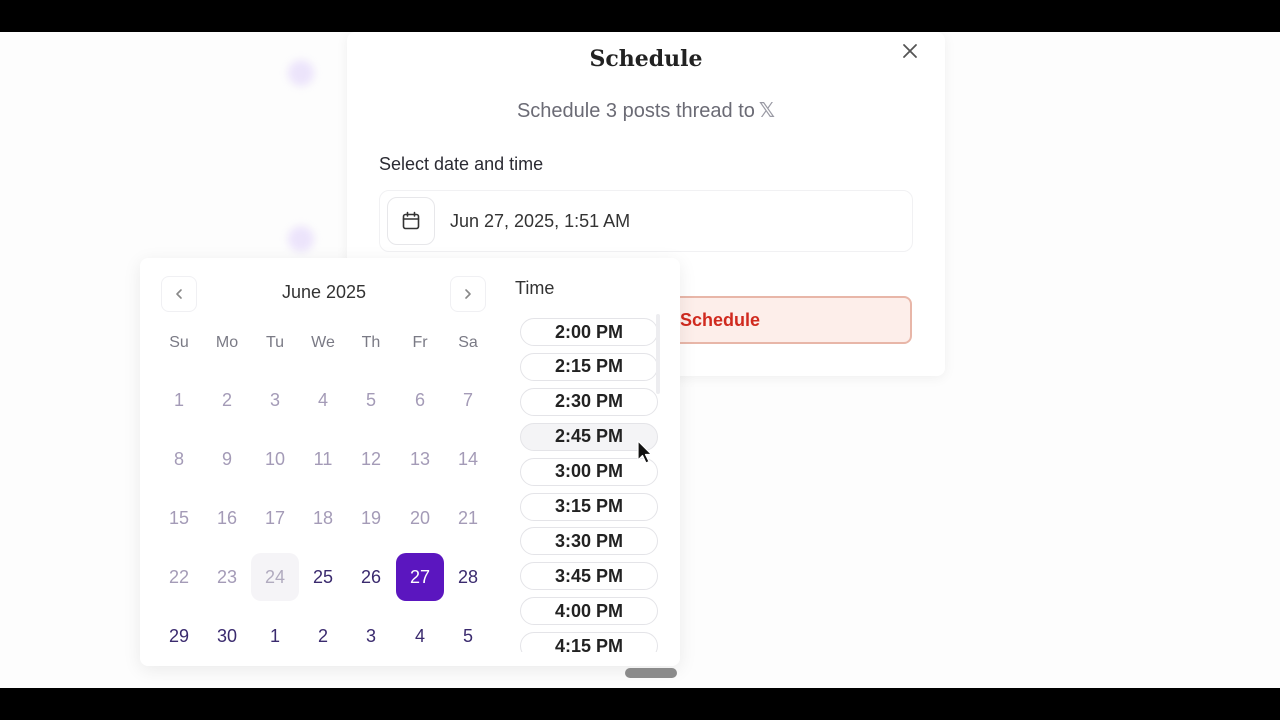 The height and width of the screenshot is (720, 1280). I want to click on chevron-right-icon, so click(468, 294).